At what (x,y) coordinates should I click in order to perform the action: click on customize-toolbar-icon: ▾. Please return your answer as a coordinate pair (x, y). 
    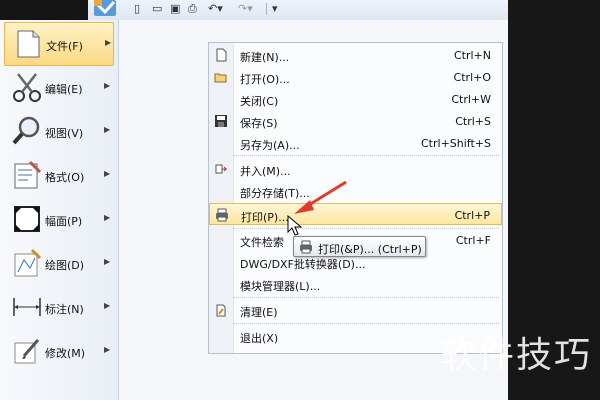
    Looking at the image, I should click on (275, 9).